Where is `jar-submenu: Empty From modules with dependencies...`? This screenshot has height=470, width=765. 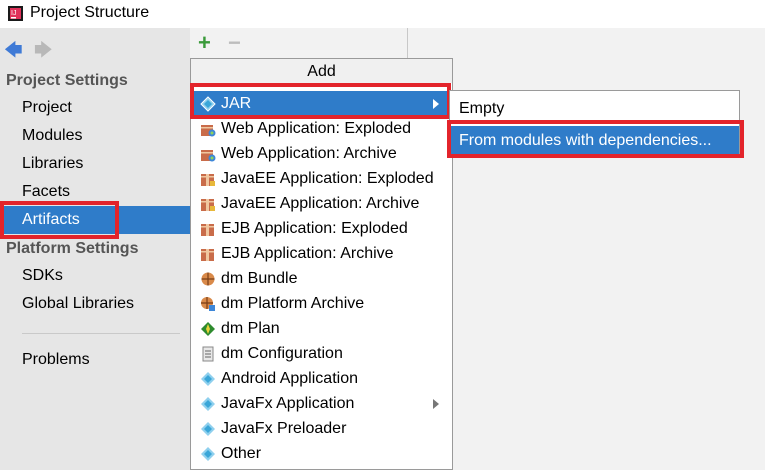 jar-submenu: Empty From modules with dependencies... is located at coordinates (594, 123).